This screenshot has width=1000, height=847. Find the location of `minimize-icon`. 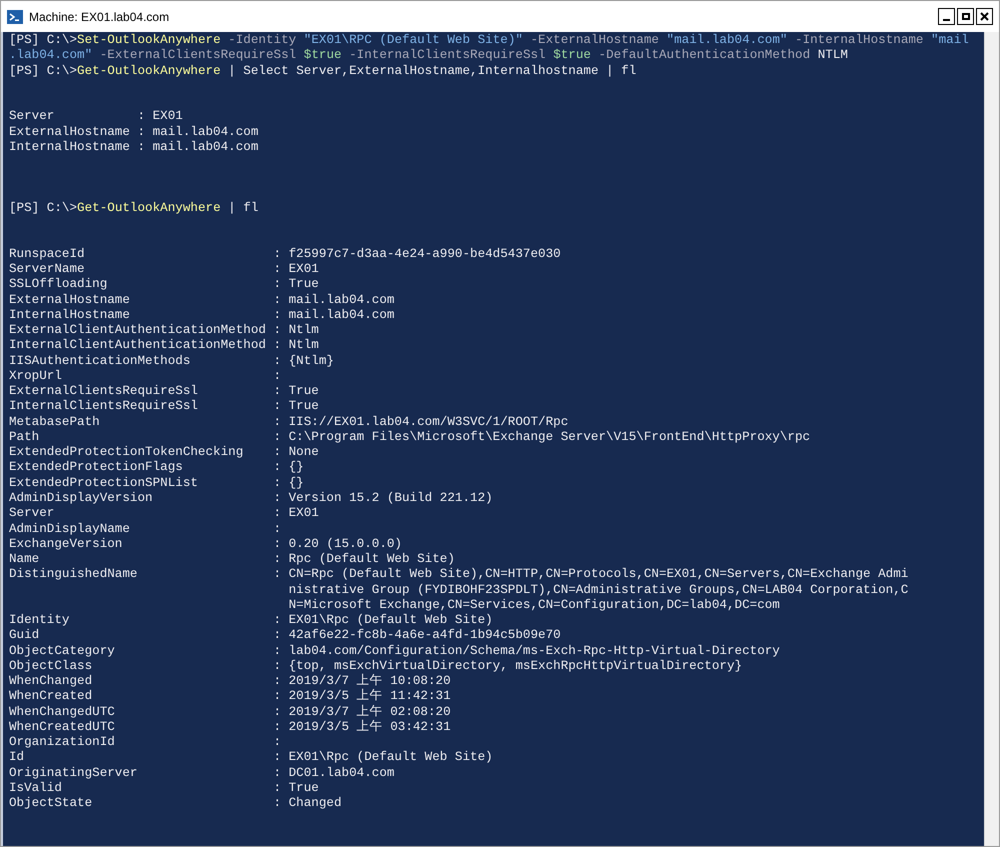

minimize-icon is located at coordinates (946, 20).